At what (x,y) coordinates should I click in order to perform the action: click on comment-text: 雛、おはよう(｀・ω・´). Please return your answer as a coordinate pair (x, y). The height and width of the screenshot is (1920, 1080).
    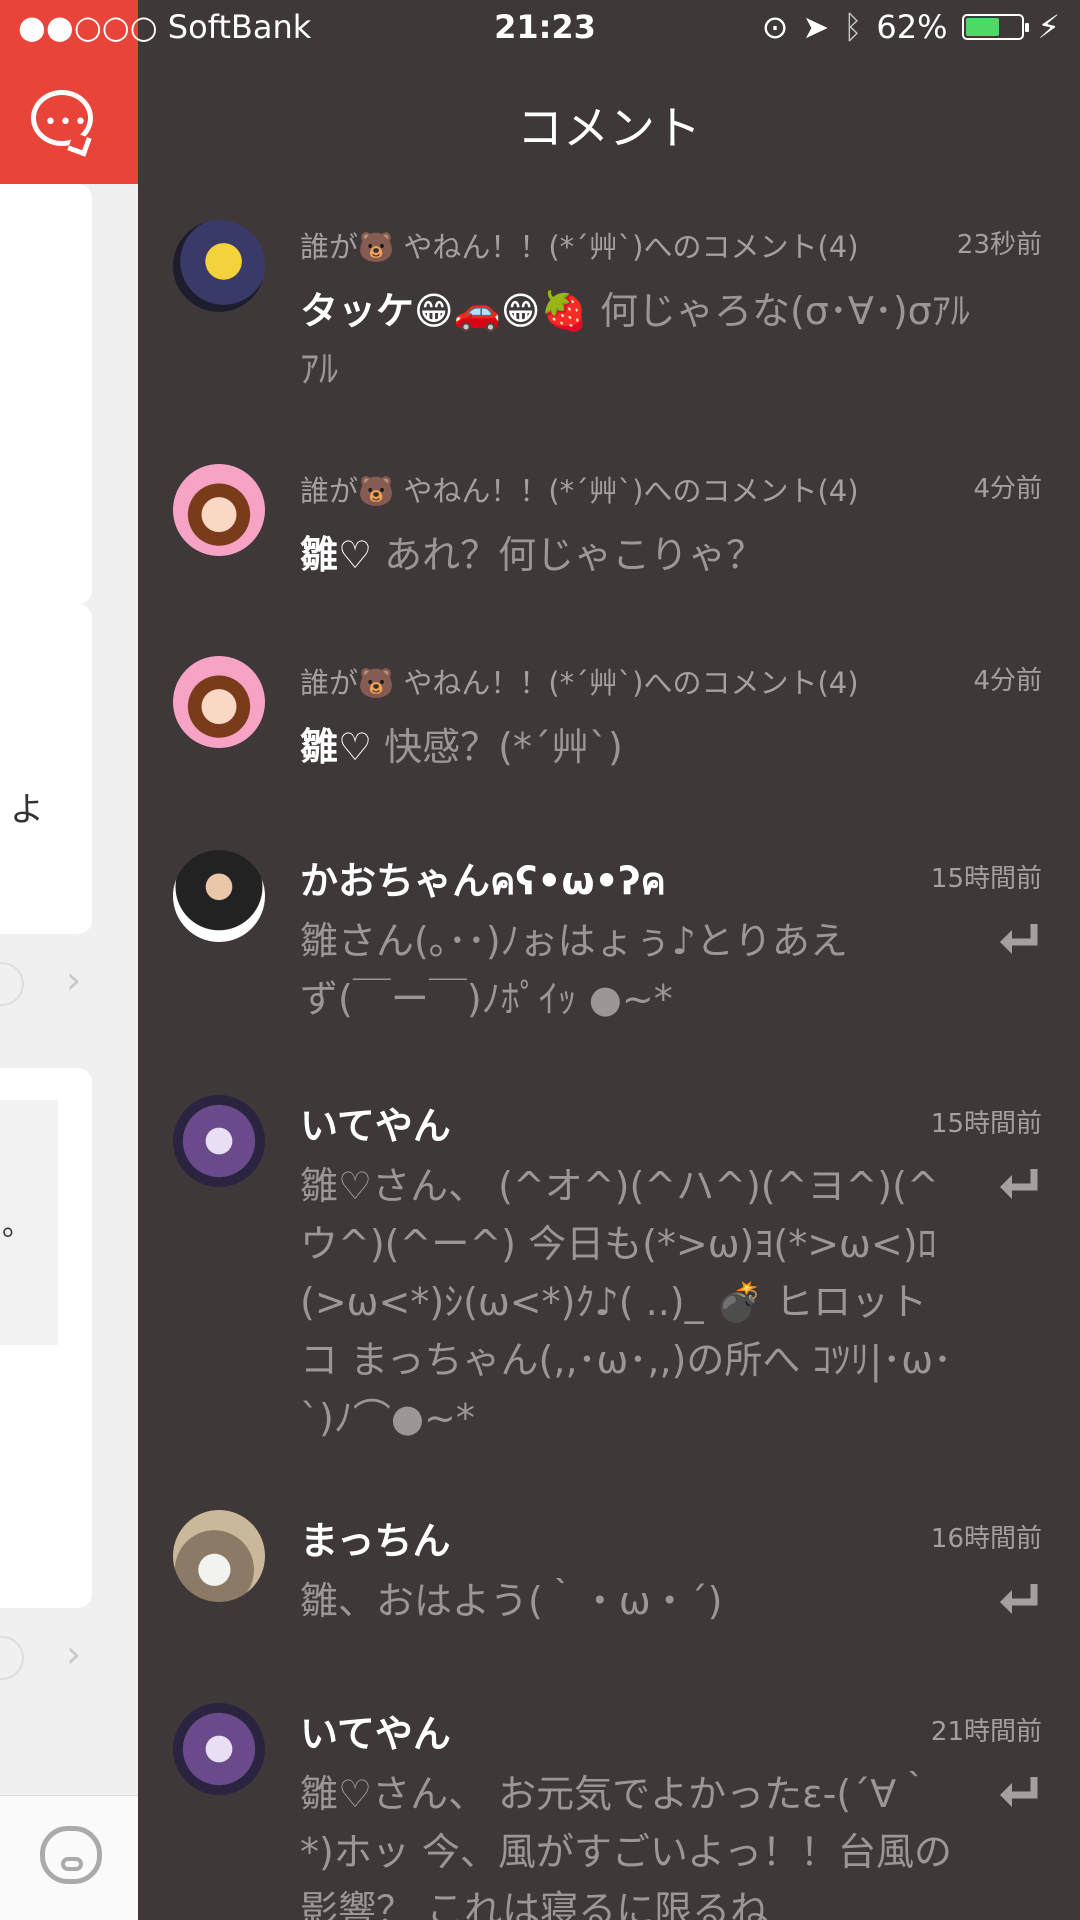
    Looking at the image, I should click on (511, 1601).